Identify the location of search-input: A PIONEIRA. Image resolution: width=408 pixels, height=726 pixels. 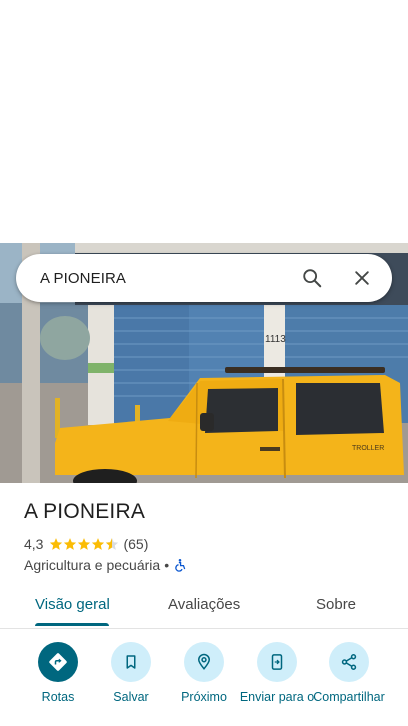
(168, 278).